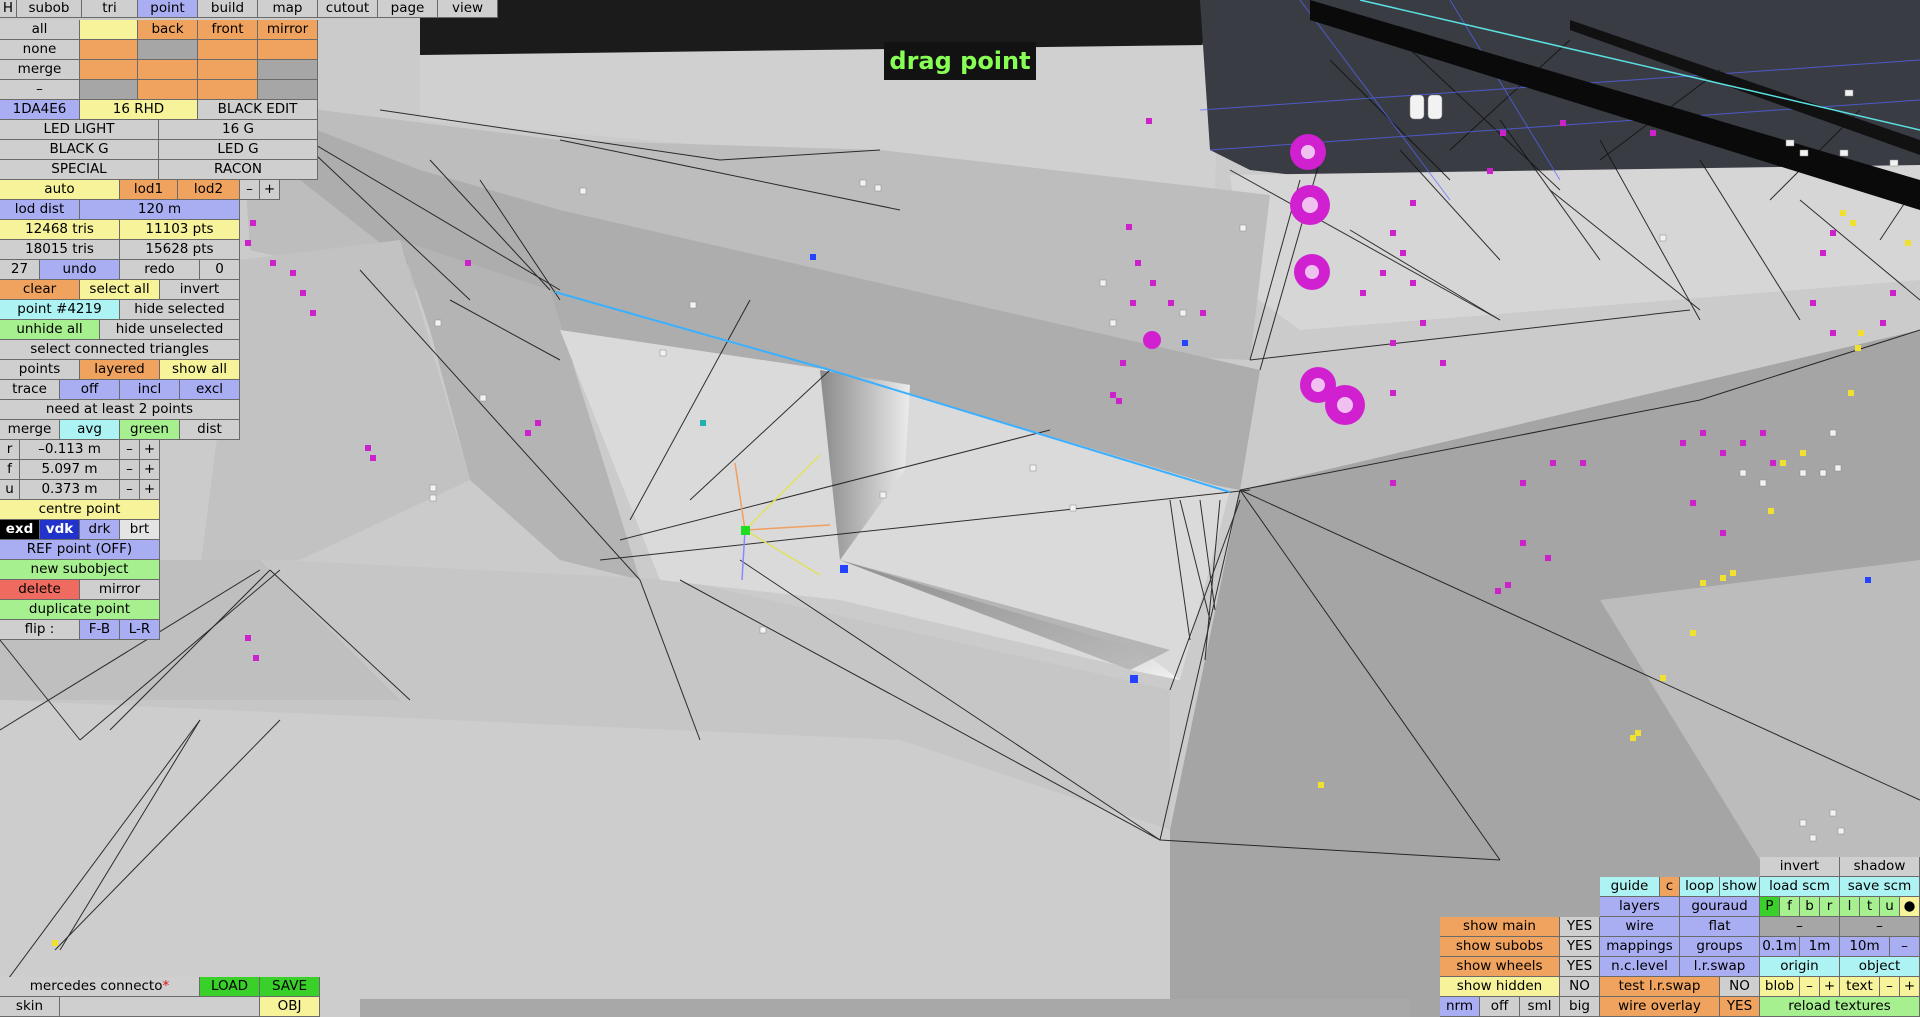  I want to click on test-lr-swap-button: test l.r.swap, so click(1660, 987).